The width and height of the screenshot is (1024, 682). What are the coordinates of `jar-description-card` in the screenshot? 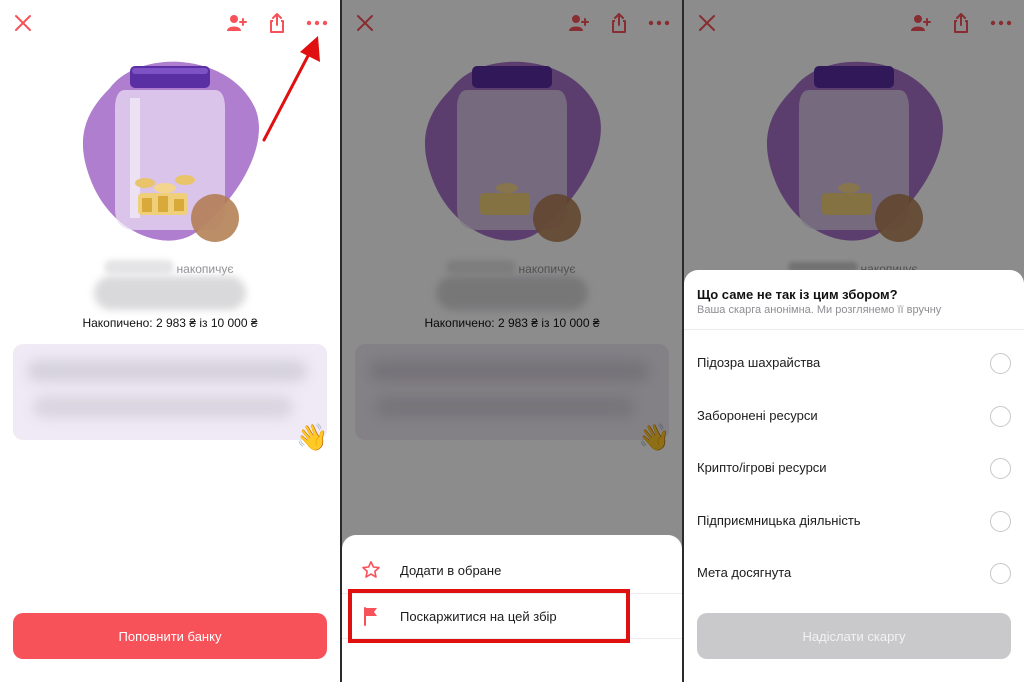 It's located at (170, 392).